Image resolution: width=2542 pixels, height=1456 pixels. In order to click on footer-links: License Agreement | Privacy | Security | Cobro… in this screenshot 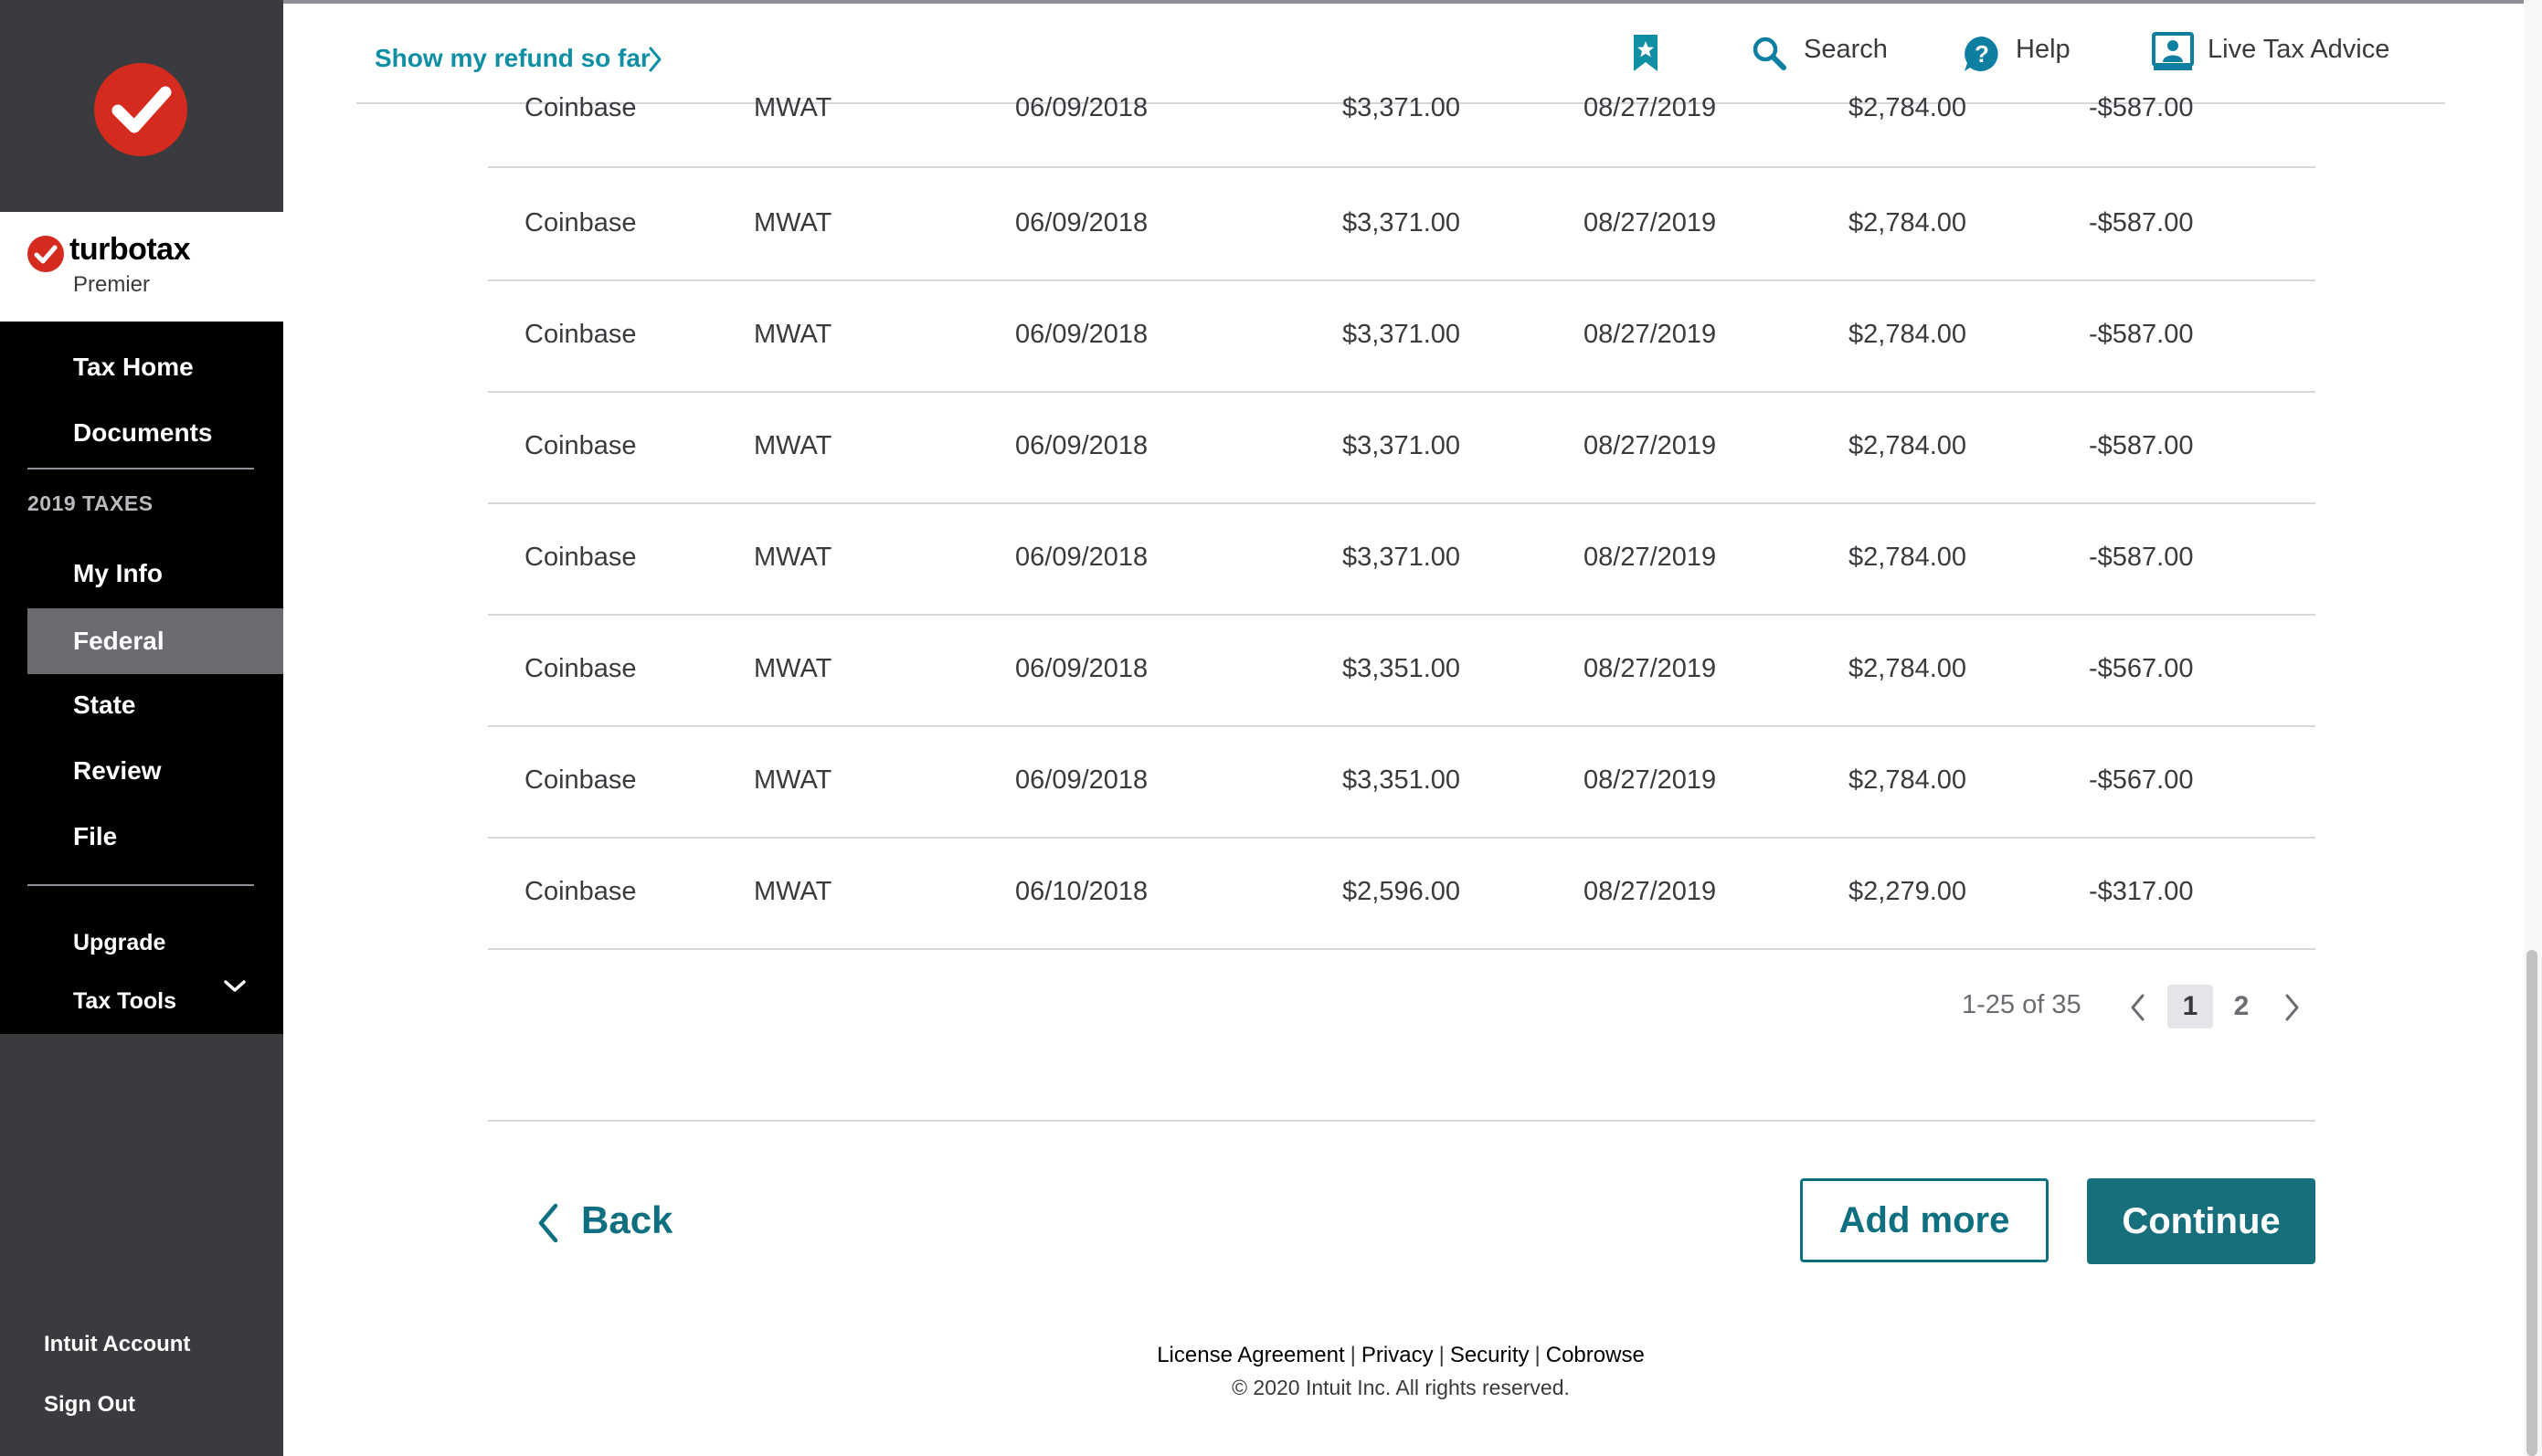, I will do `click(1271, 1356)`.